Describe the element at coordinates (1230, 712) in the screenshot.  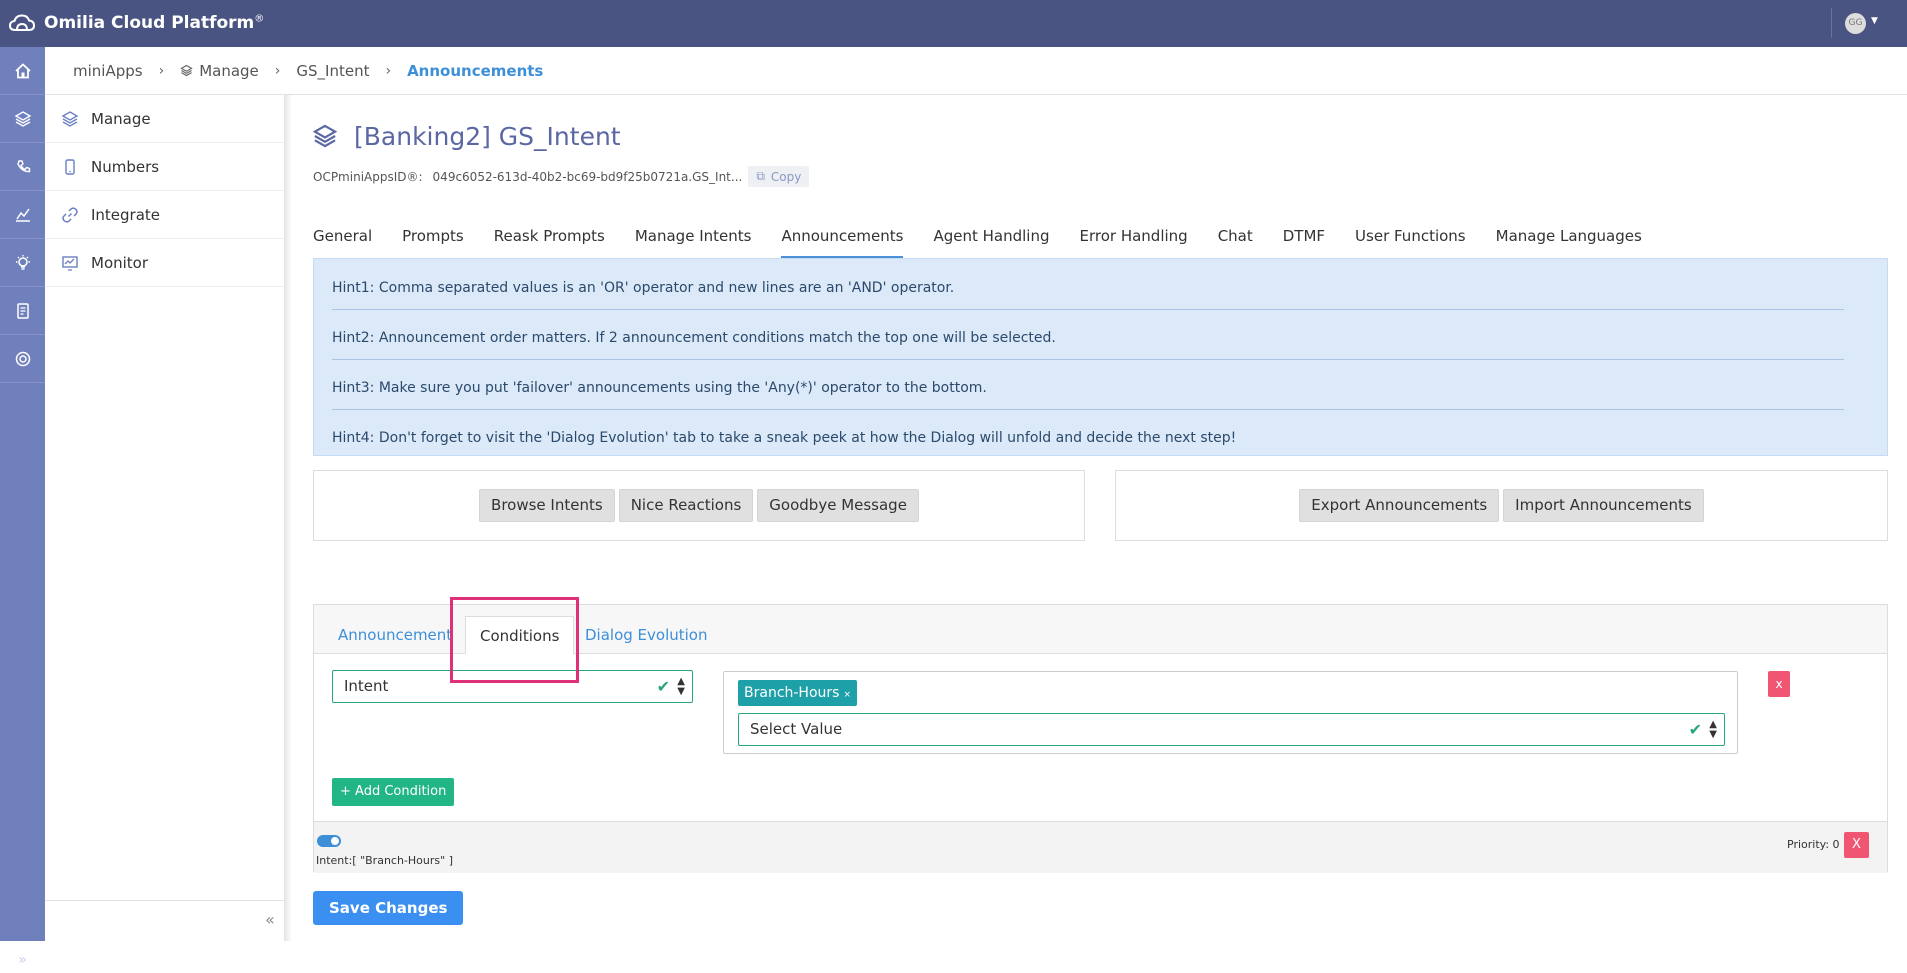
I see `condition-values-box: Branch-Hours × Select Value ✔ ▲ ▼` at that location.